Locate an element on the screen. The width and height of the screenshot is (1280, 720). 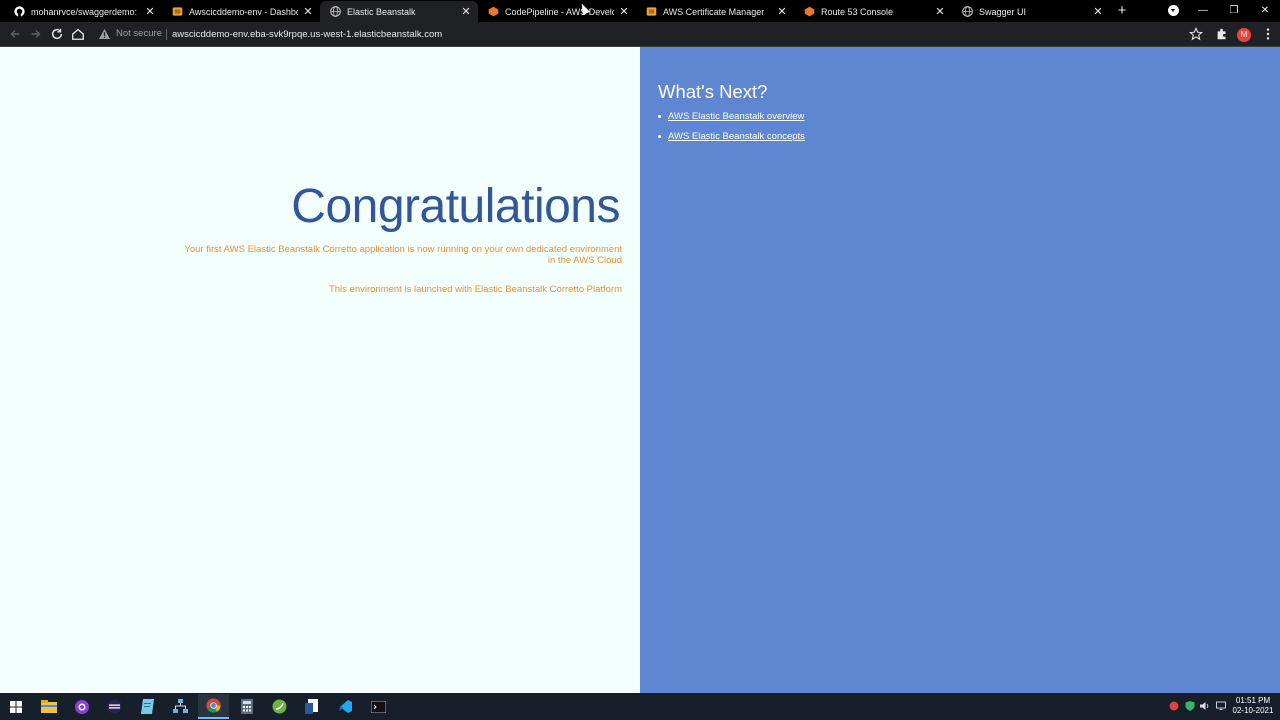
list-item: AWS Elastic Beanstalk concepts is located at coordinates (731, 136).